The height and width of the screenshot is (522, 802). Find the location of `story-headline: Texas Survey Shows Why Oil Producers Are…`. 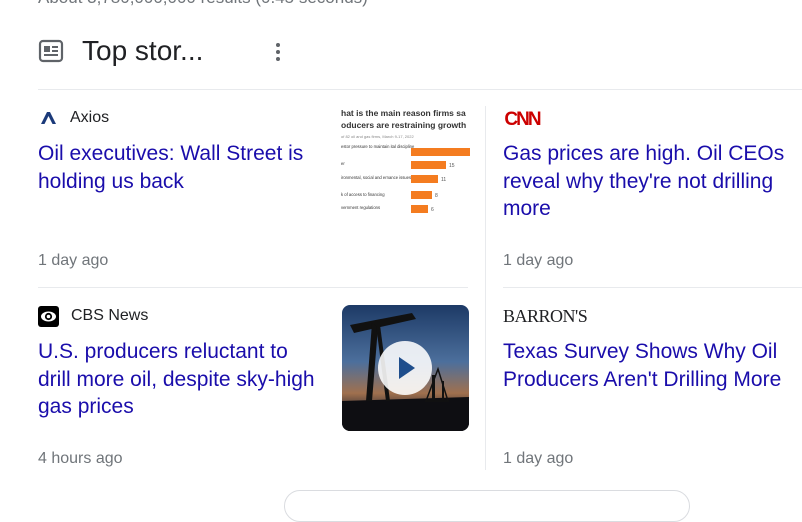

story-headline: Texas Survey Shows Why Oil Producers Are… is located at coordinates (648, 365).